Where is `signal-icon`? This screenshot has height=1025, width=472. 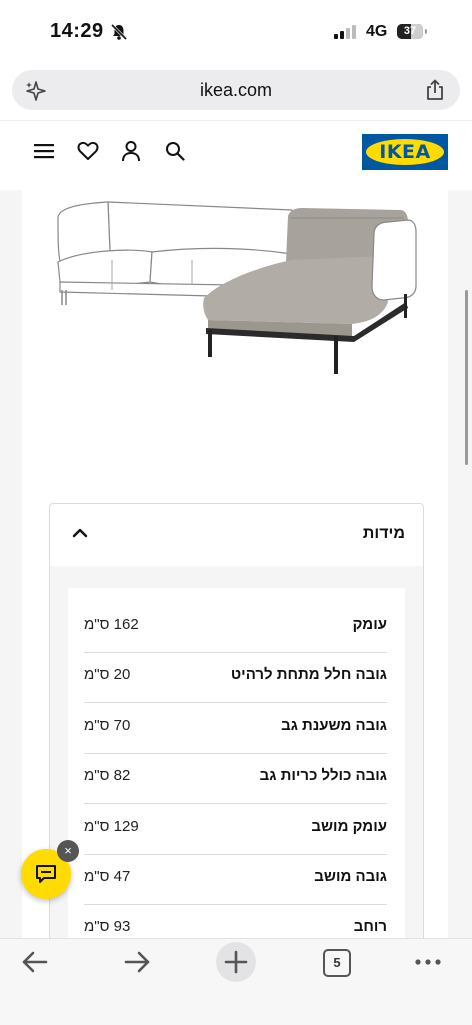
signal-icon is located at coordinates (345, 32).